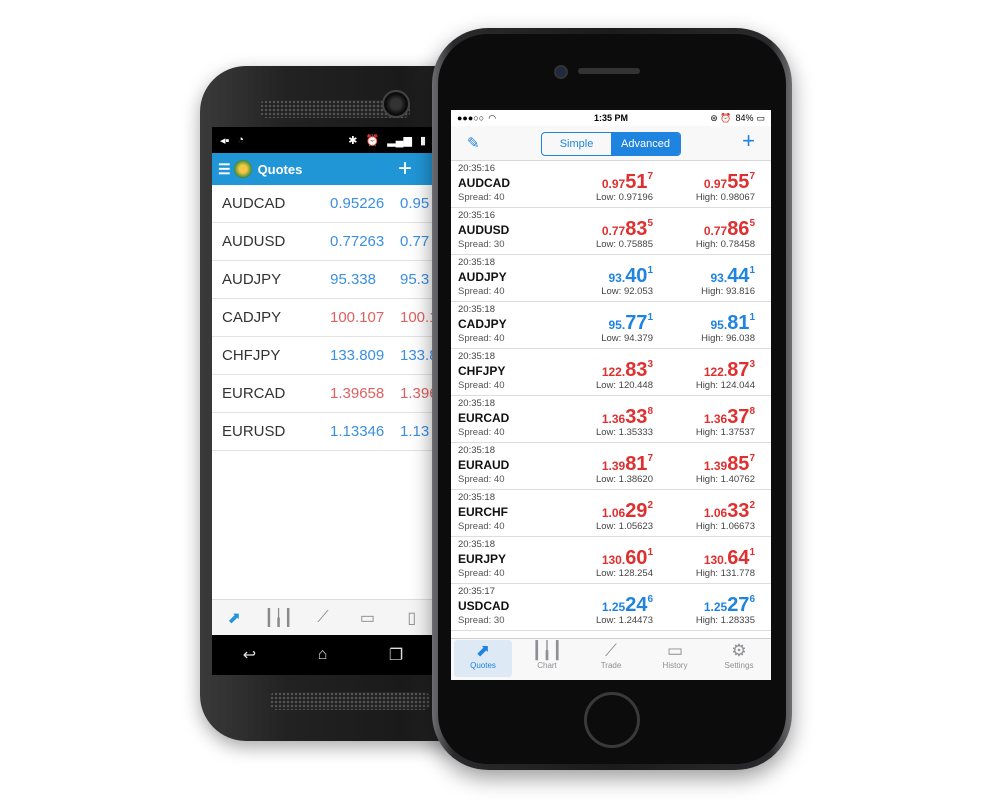 The width and height of the screenshot is (1000, 800). What do you see at coordinates (323, 242) in the screenshot?
I see `quote-row: AUDUSD 0.77263 0.77` at bounding box center [323, 242].